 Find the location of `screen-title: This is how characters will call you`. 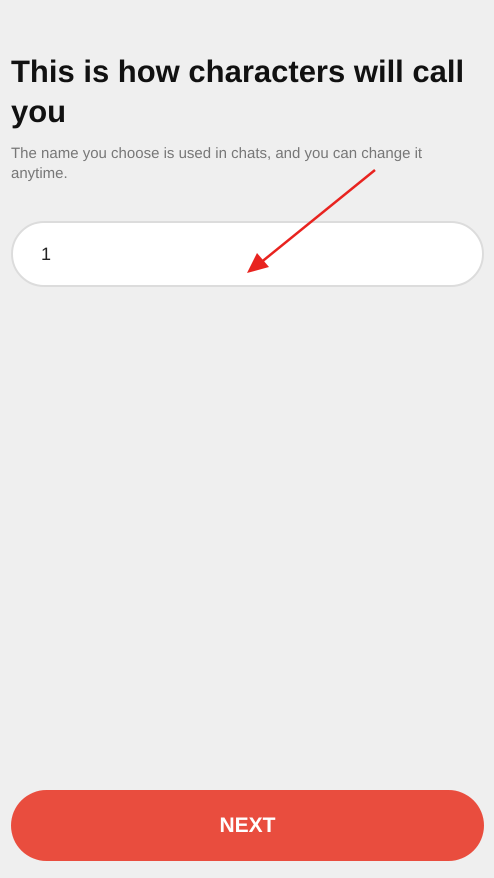

screen-title: This is how characters will call you is located at coordinates (238, 92).